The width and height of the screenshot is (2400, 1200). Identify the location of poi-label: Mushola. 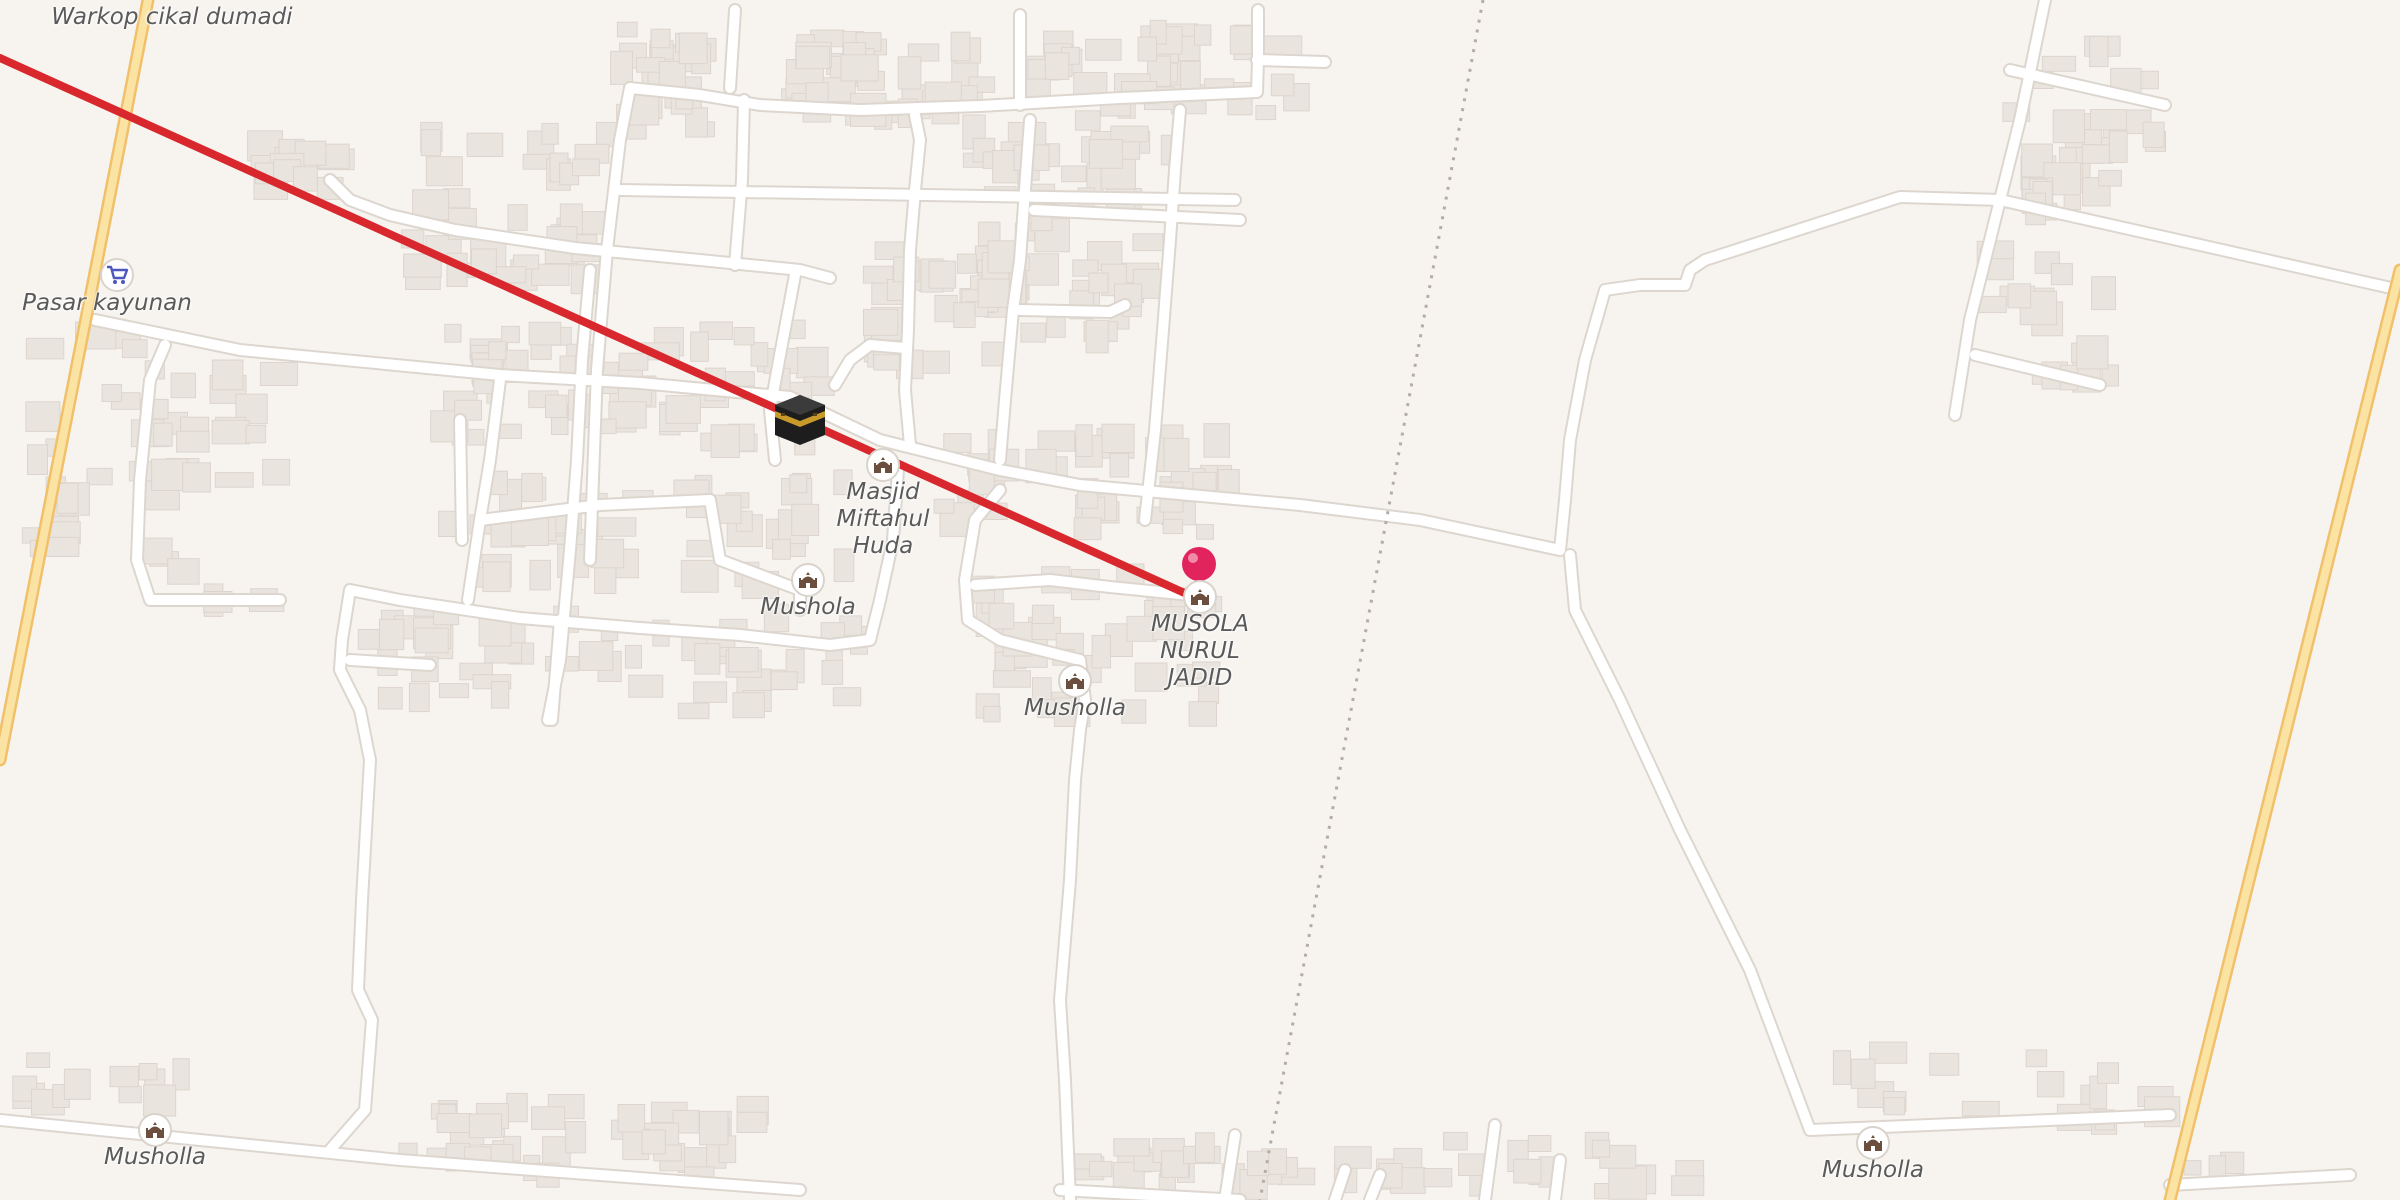
(808, 607).